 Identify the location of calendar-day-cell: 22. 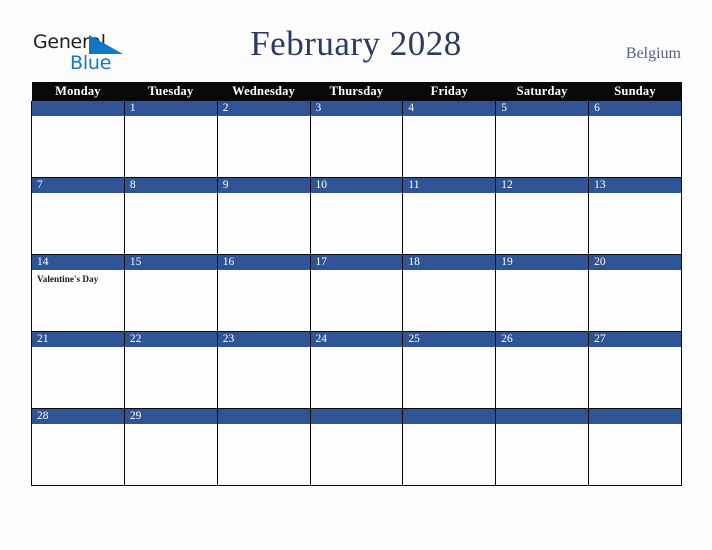
(170, 370).